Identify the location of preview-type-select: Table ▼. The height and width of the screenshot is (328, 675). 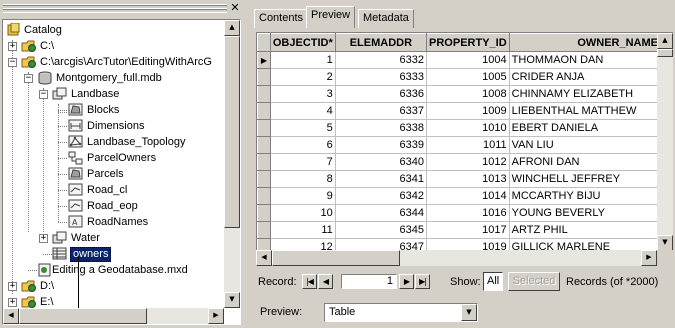
(401, 312).